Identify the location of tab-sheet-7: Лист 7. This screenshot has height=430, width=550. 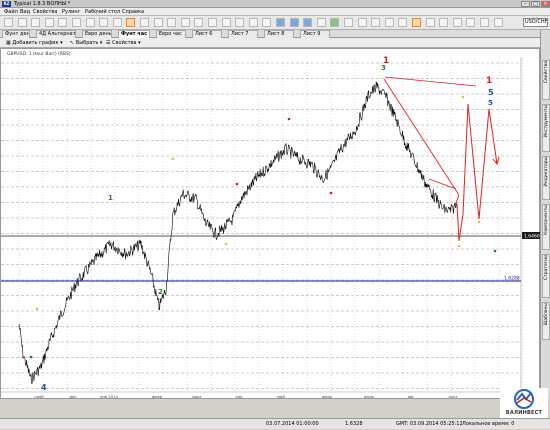
(243, 34).